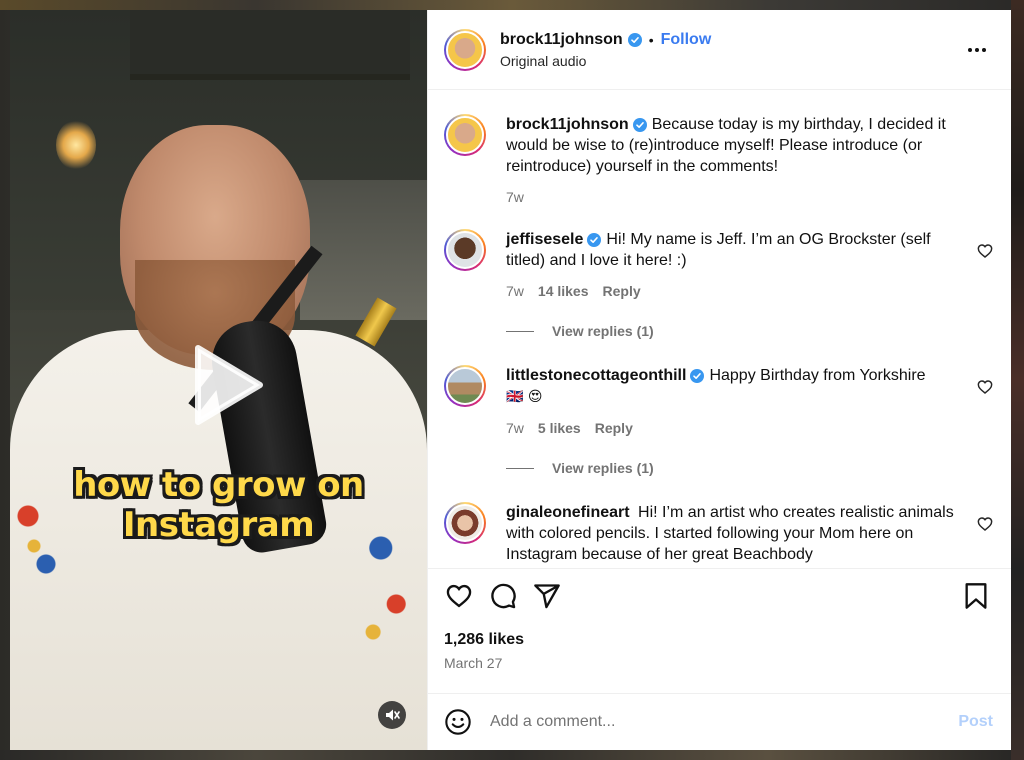 Image resolution: width=1024 pixels, height=760 pixels. Describe the element at coordinates (503, 596) in the screenshot. I see `comment-icon` at that location.